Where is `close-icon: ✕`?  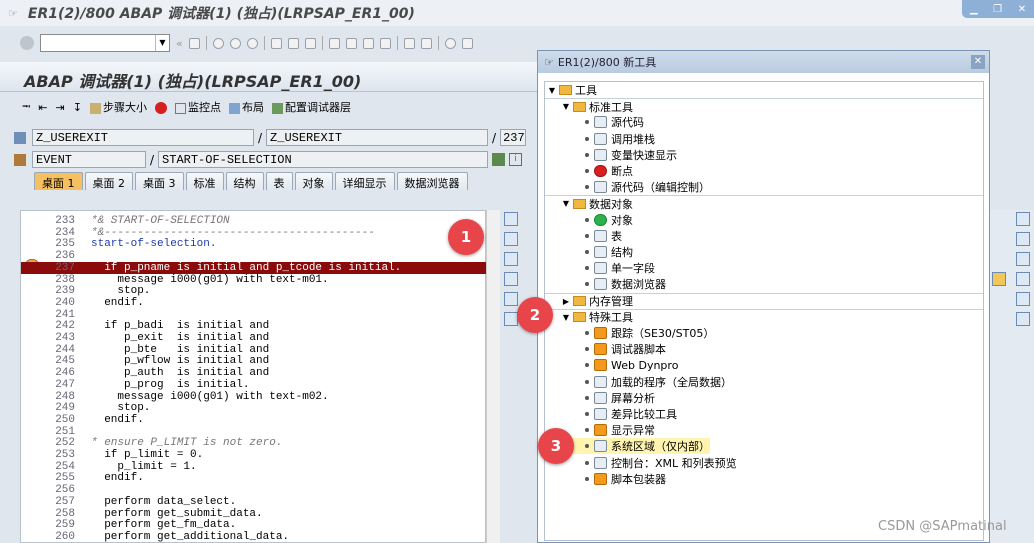 close-icon: ✕ is located at coordinates (1022, 9).